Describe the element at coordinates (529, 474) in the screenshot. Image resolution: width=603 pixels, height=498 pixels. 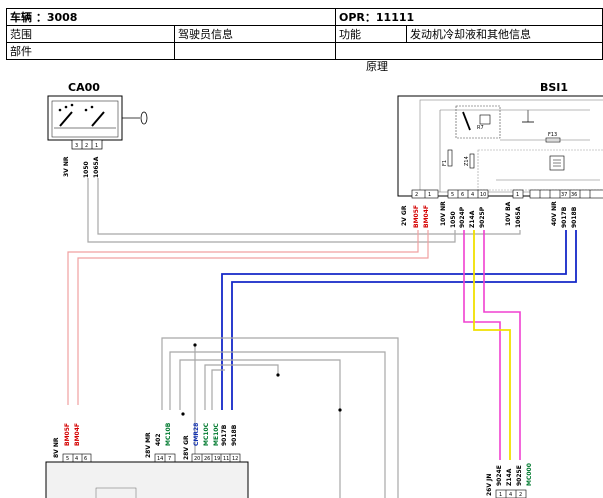
I see `lr-wire-mc000: MC000` at that location.